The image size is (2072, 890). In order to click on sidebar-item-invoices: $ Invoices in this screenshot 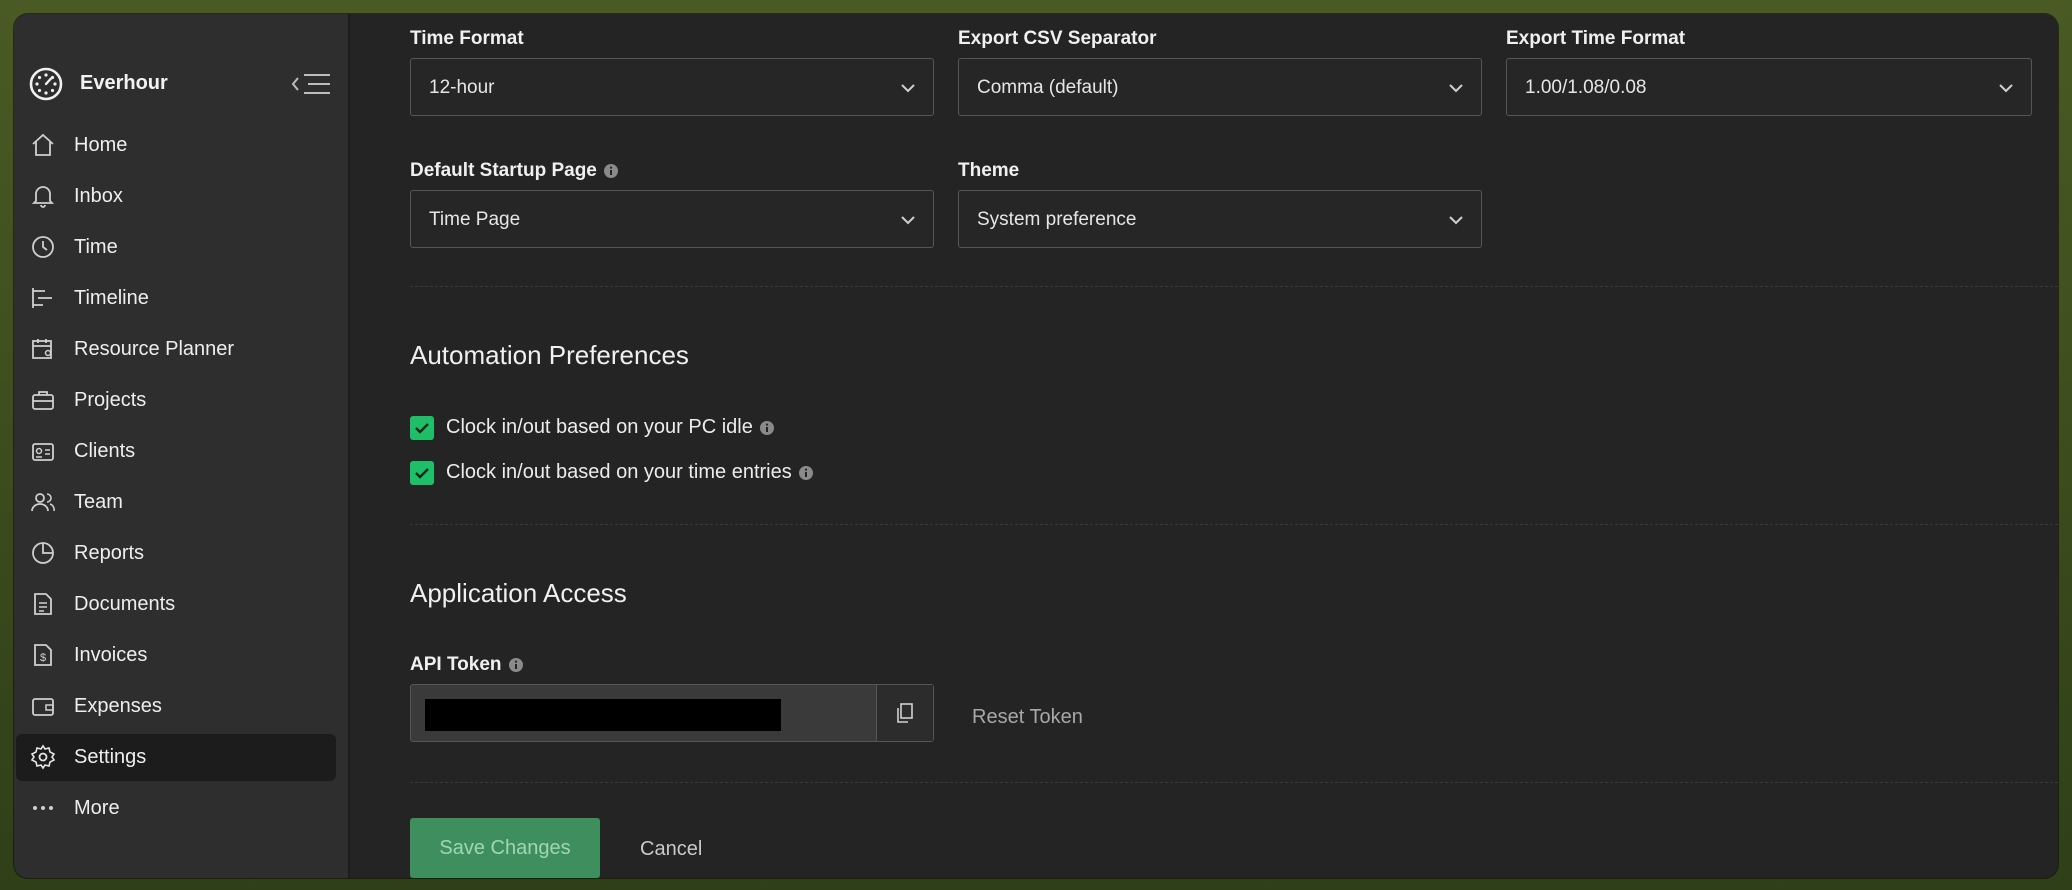, I will do `click(176, 655)`.